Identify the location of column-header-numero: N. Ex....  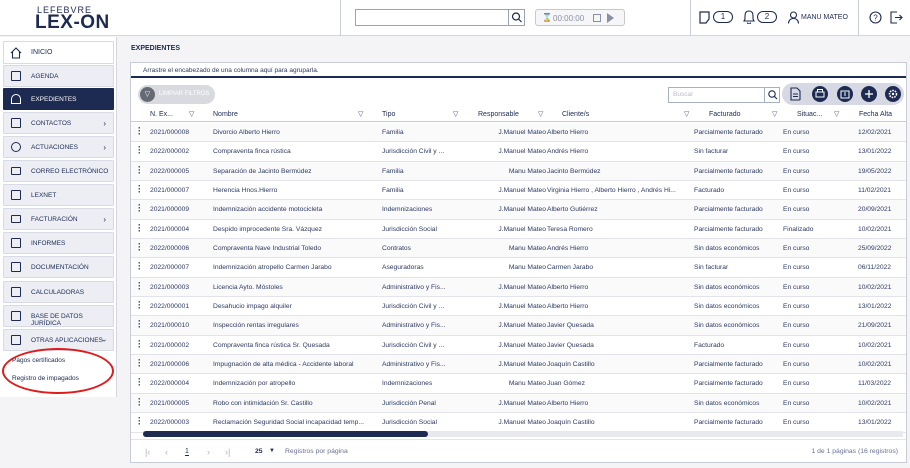
(161, 114).